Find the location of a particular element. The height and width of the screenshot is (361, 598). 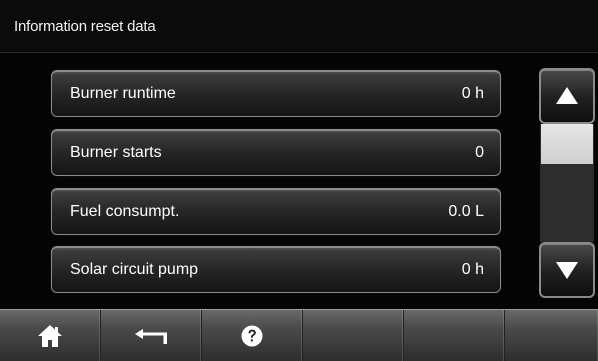

scroll-down-button is located at coordinates (567, 270).